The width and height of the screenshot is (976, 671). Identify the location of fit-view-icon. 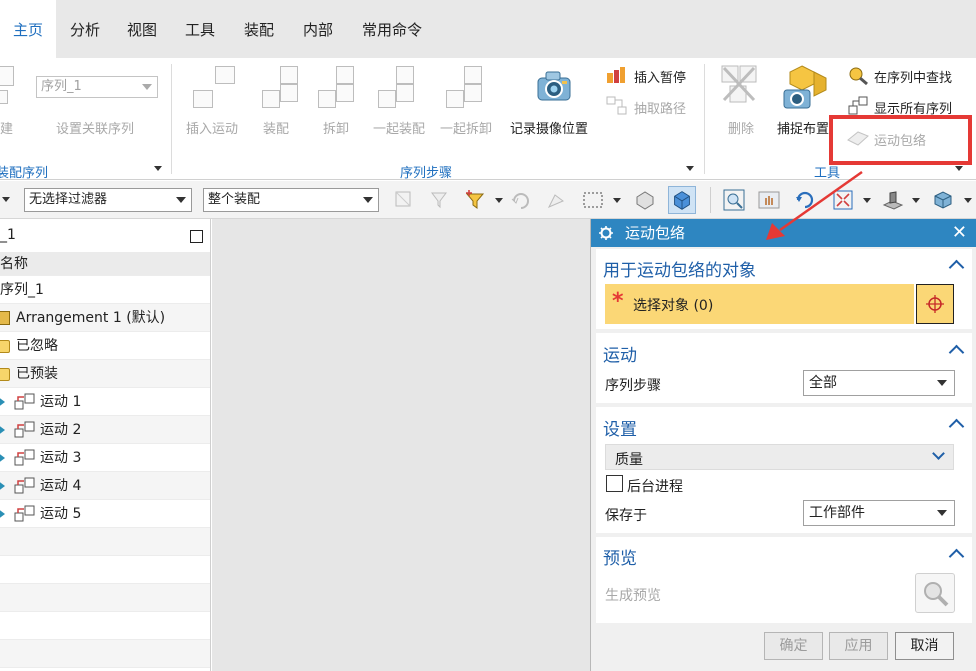
(843, 200).